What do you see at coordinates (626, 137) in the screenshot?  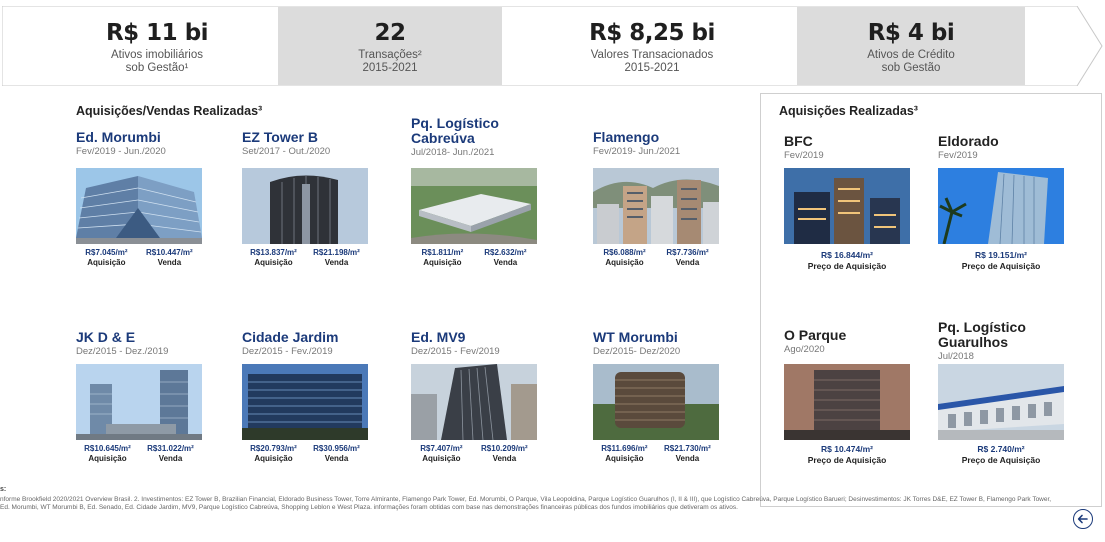 I see `property-name: Flamengo` at bounding box center [626, 137].